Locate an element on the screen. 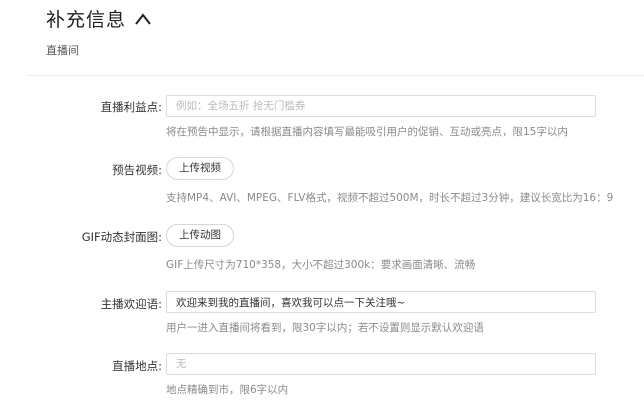  location-hint: 地点精确到市，限6字以内 is located at coordinates (227, 390).